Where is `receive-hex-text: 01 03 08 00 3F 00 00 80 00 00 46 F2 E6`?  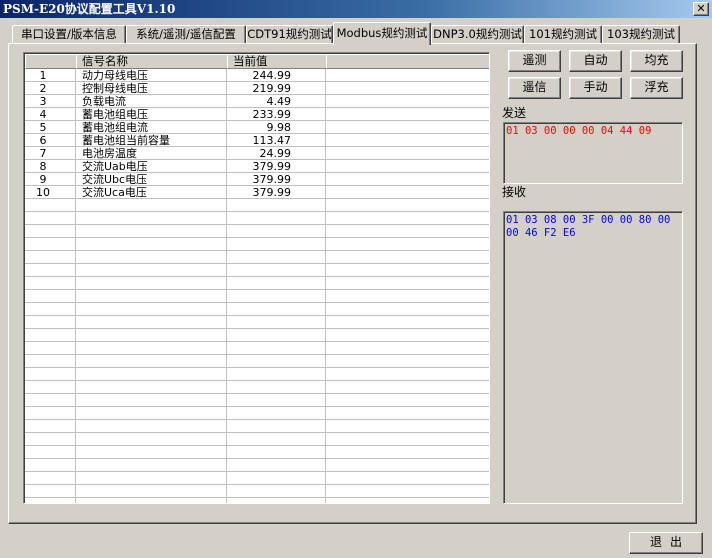 receive-hex-text: 01 03 08 00 3F 00 00 80 00 00 46 F2 E6 is located at coordinates (588, 226).